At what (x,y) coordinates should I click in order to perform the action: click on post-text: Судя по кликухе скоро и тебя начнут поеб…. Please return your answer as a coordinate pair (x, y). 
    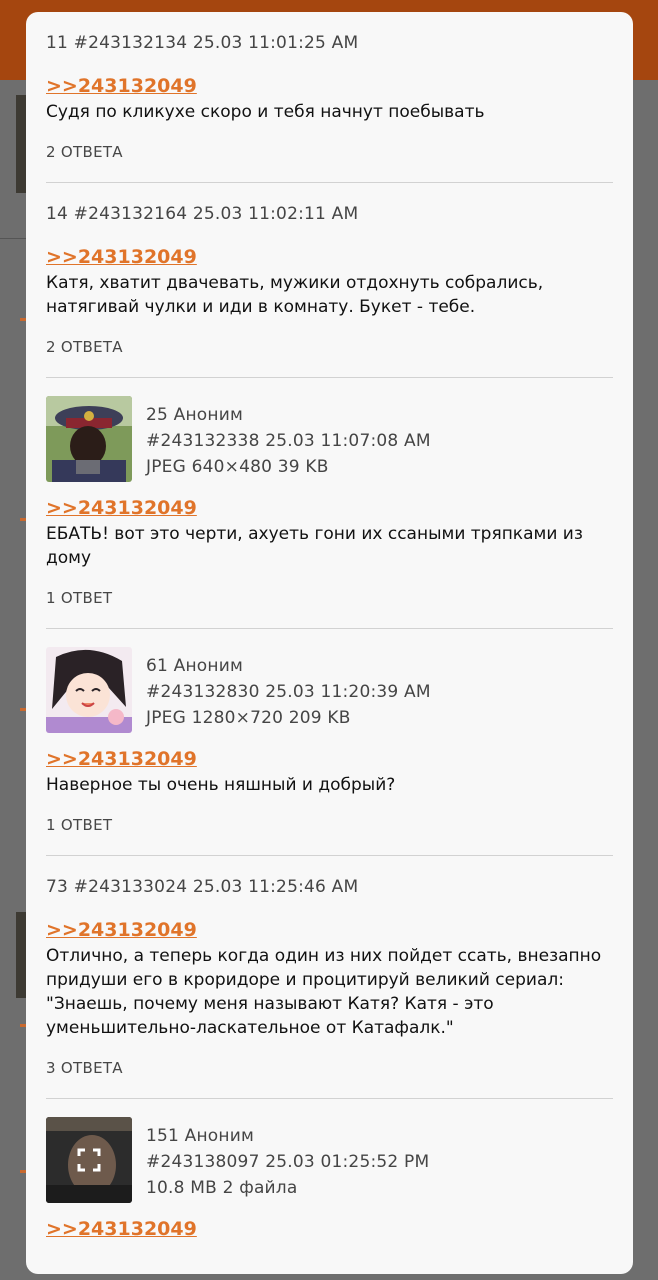
    Looking at the image, I should click on (265, 112).